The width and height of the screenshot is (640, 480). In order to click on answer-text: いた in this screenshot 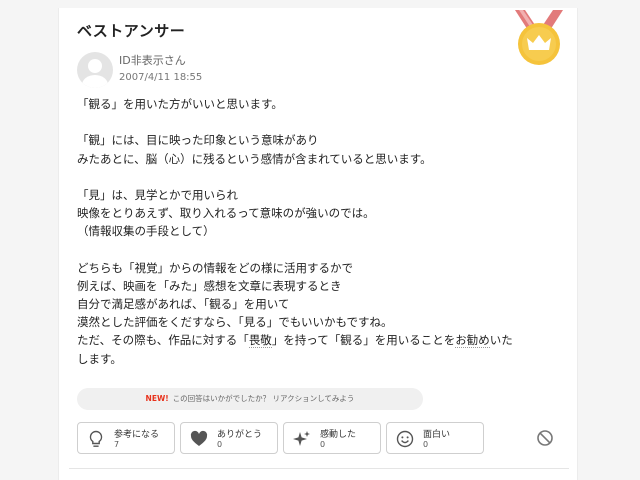, I will do `click(501, 340)`.